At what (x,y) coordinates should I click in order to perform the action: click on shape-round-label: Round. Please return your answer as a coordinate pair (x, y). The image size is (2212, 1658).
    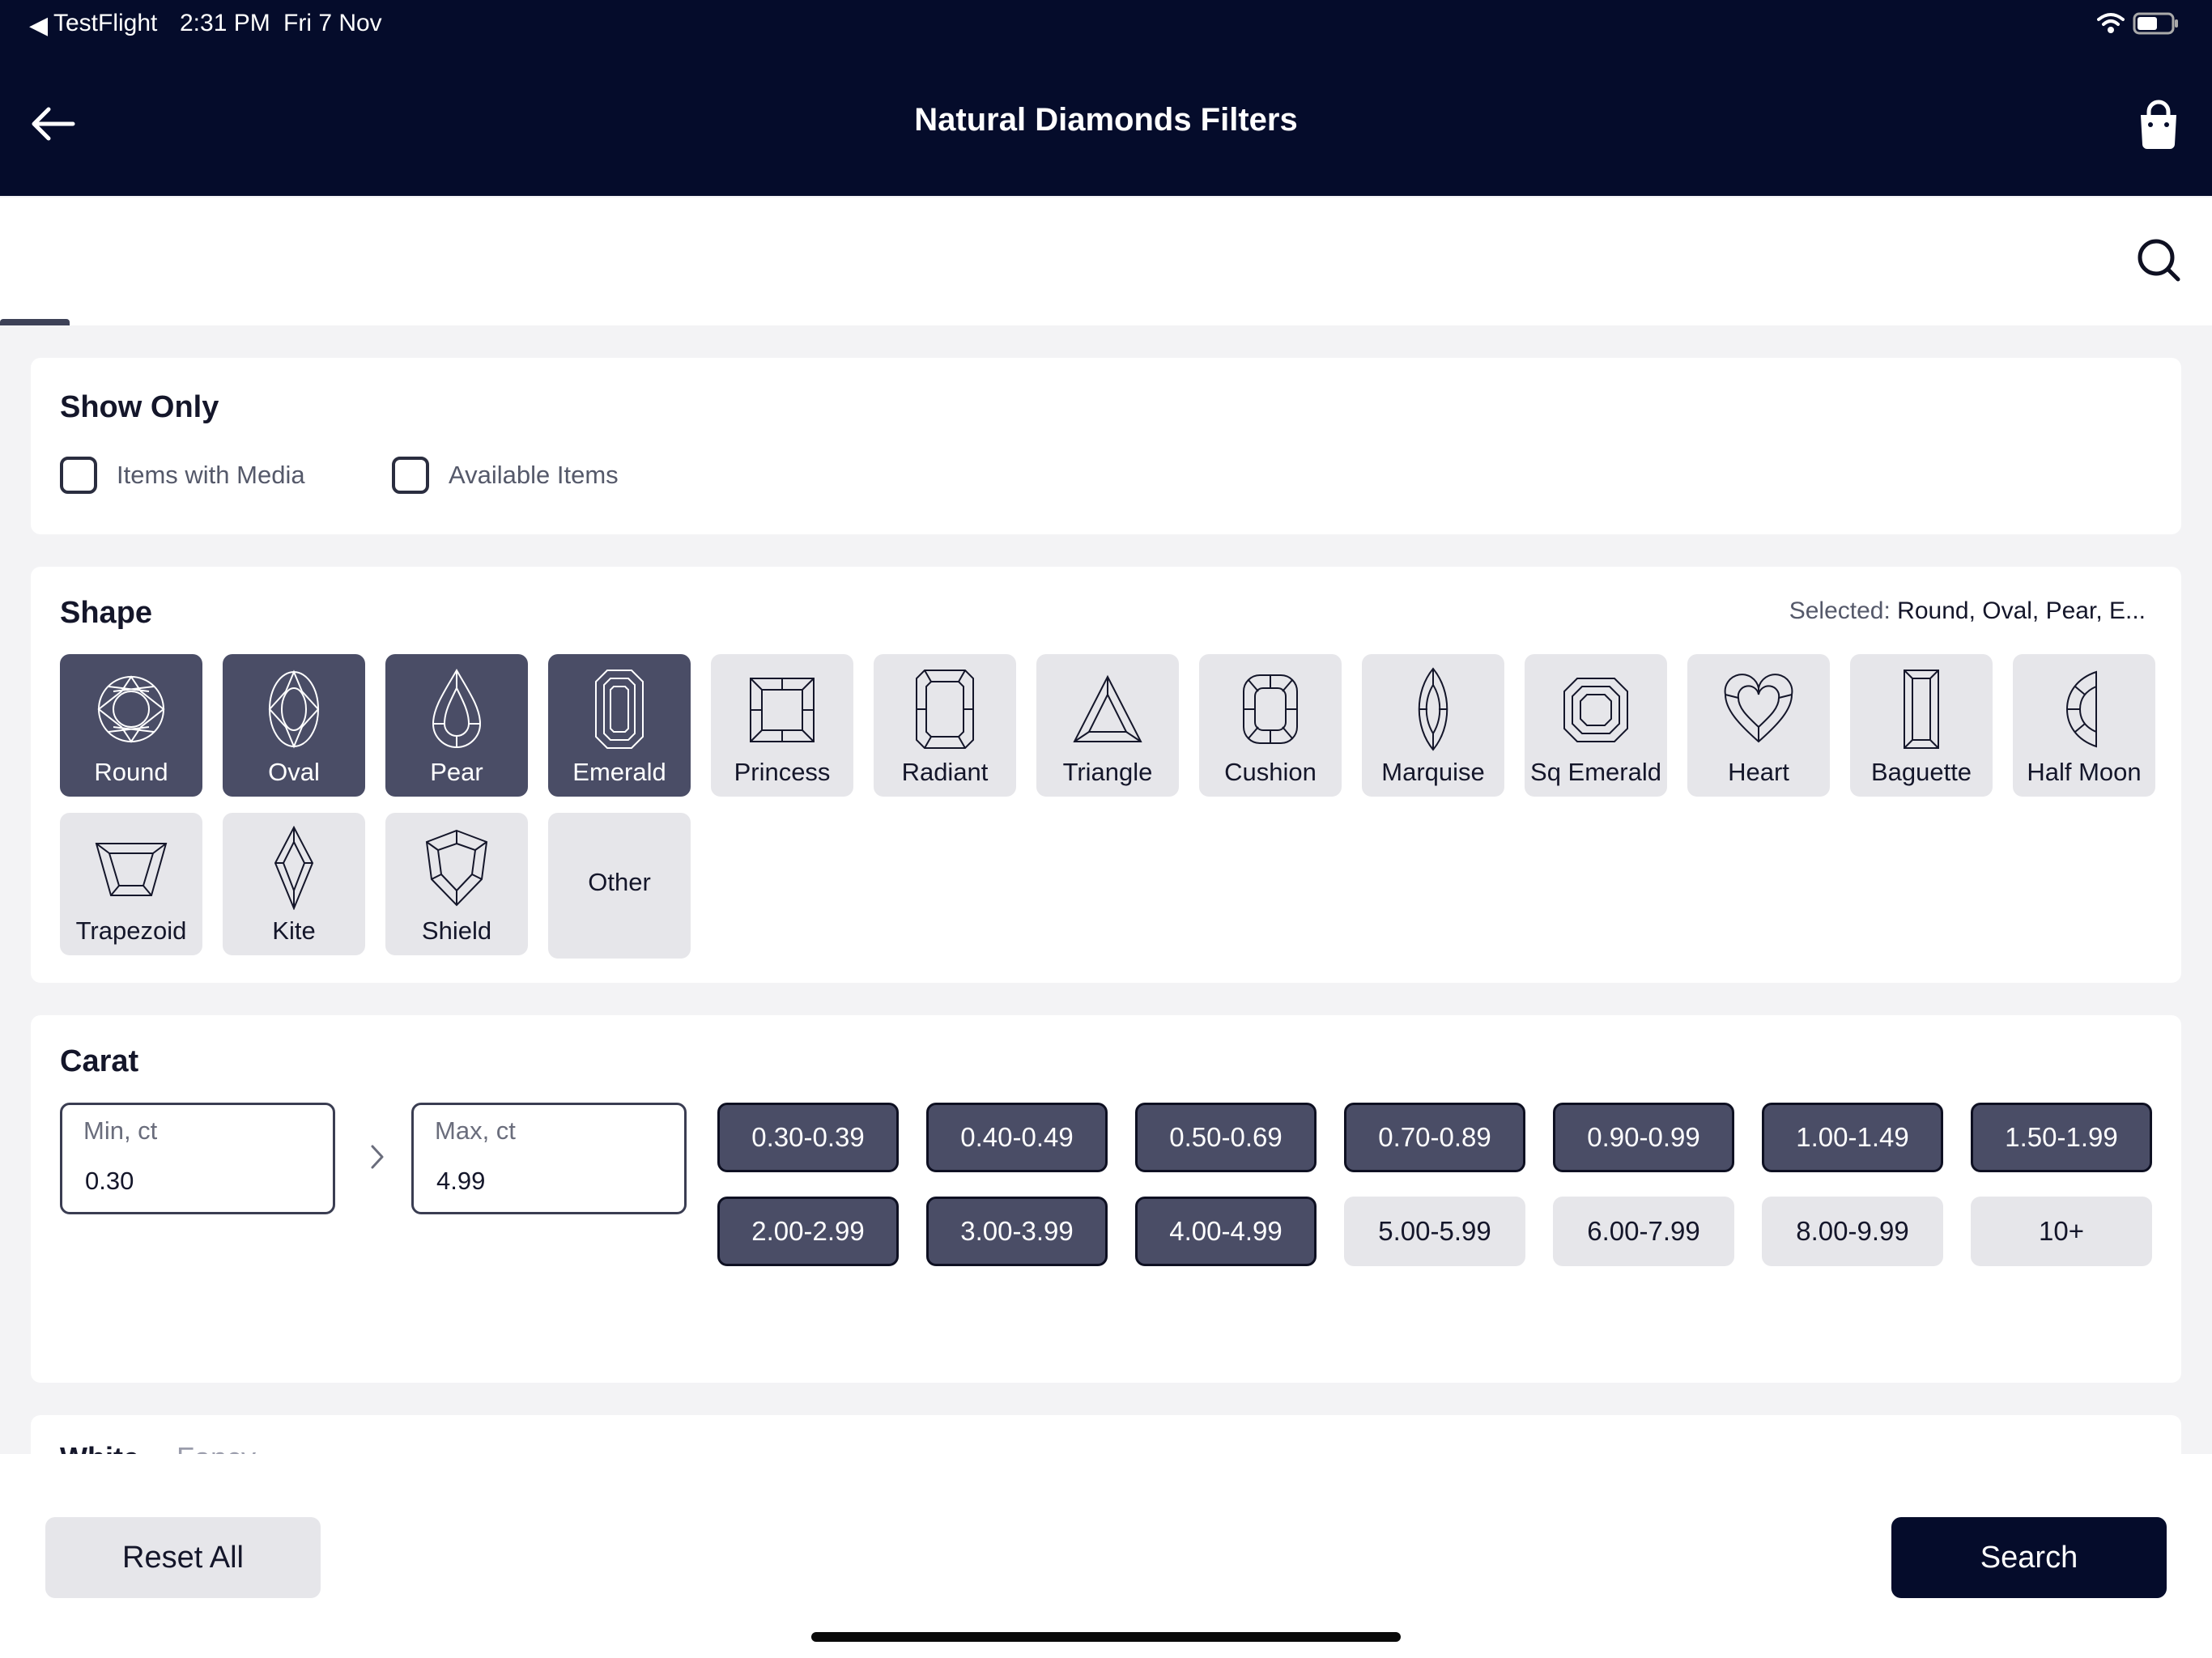
    Looking at the image, I should click on (131, 772).